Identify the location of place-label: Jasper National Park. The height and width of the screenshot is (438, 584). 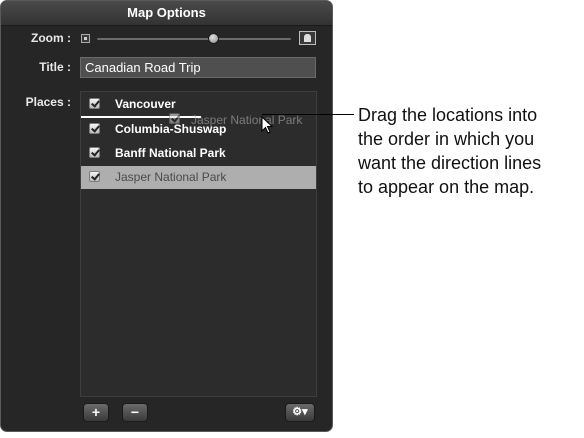
(171, 177).